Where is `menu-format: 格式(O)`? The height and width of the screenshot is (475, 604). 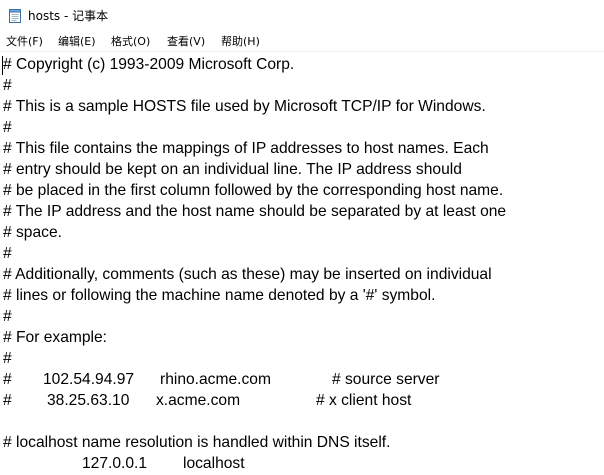 menu-format: 格式(O) is located at coordinates (130, 42).